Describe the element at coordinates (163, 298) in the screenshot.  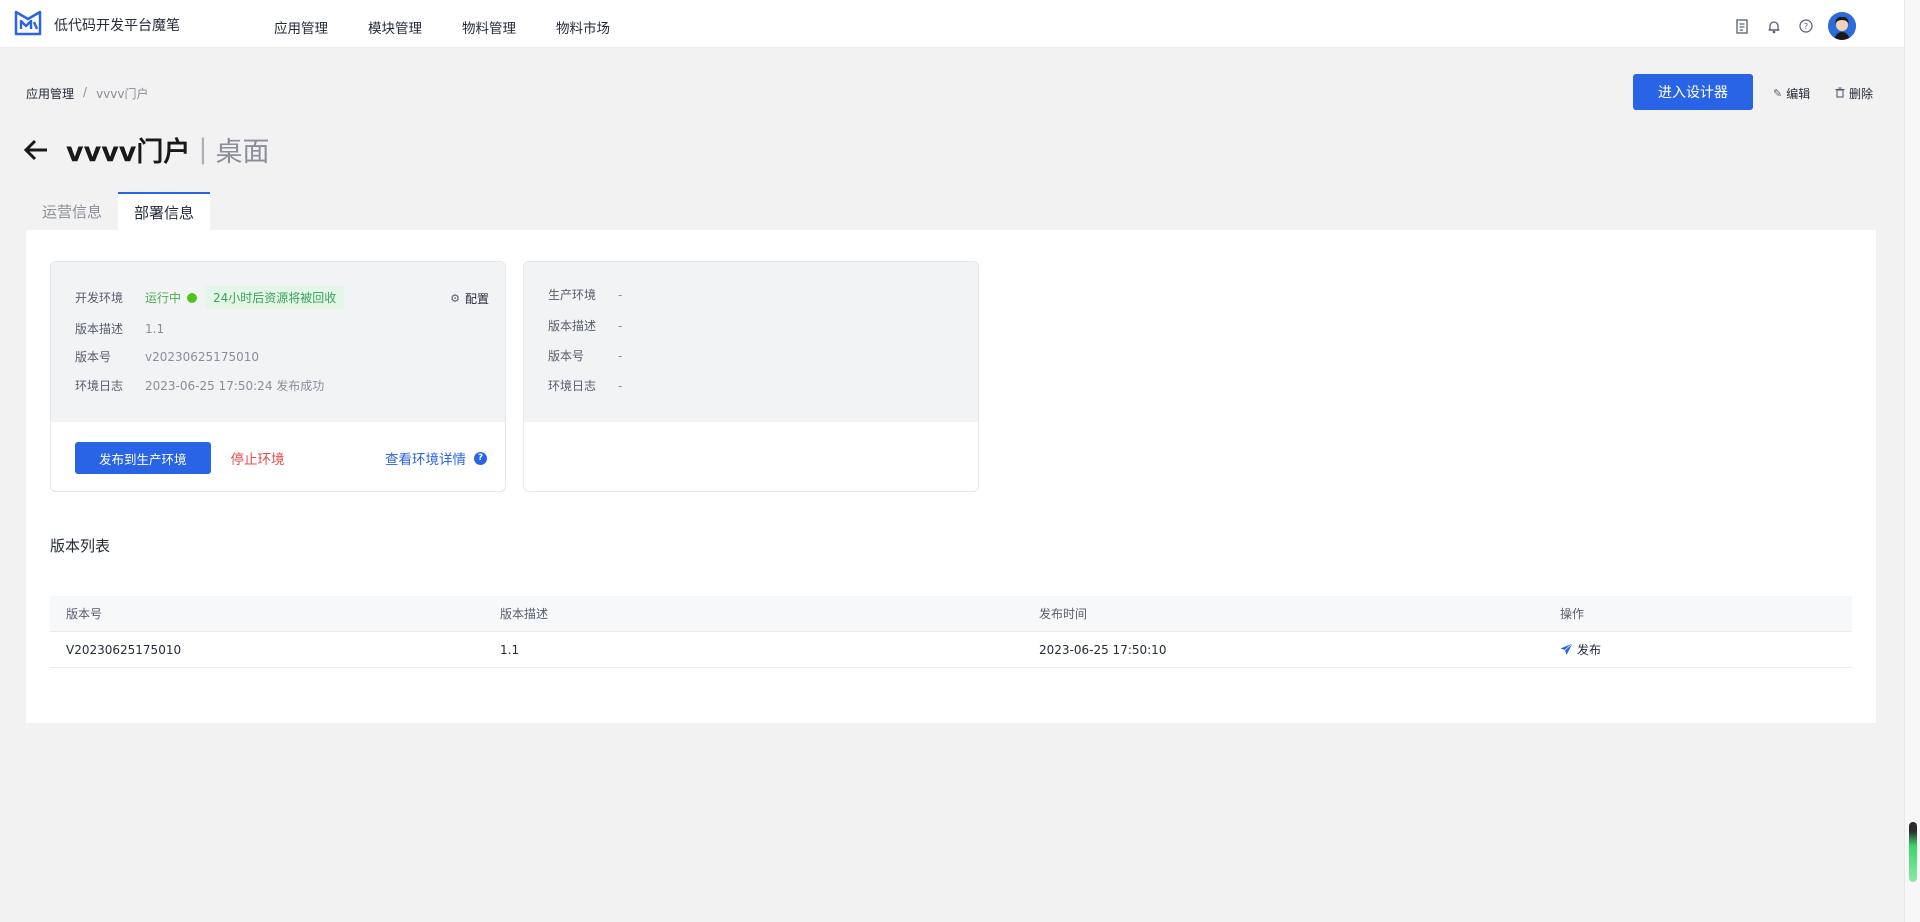
I see `dev-env-status: 运行中` at that location.